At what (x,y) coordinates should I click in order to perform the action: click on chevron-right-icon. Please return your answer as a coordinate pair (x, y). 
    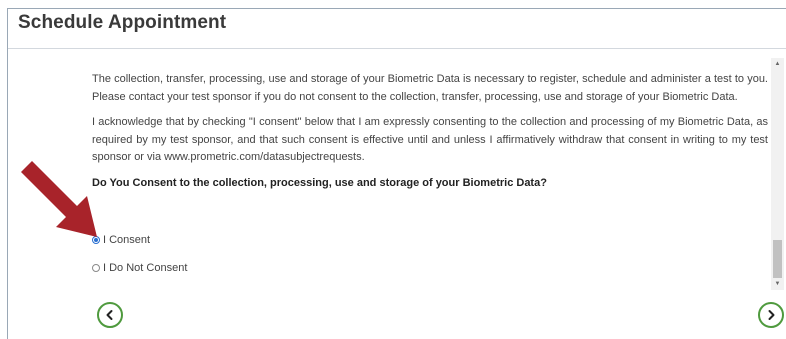
    Looking at the image, I should click on (771, 315).